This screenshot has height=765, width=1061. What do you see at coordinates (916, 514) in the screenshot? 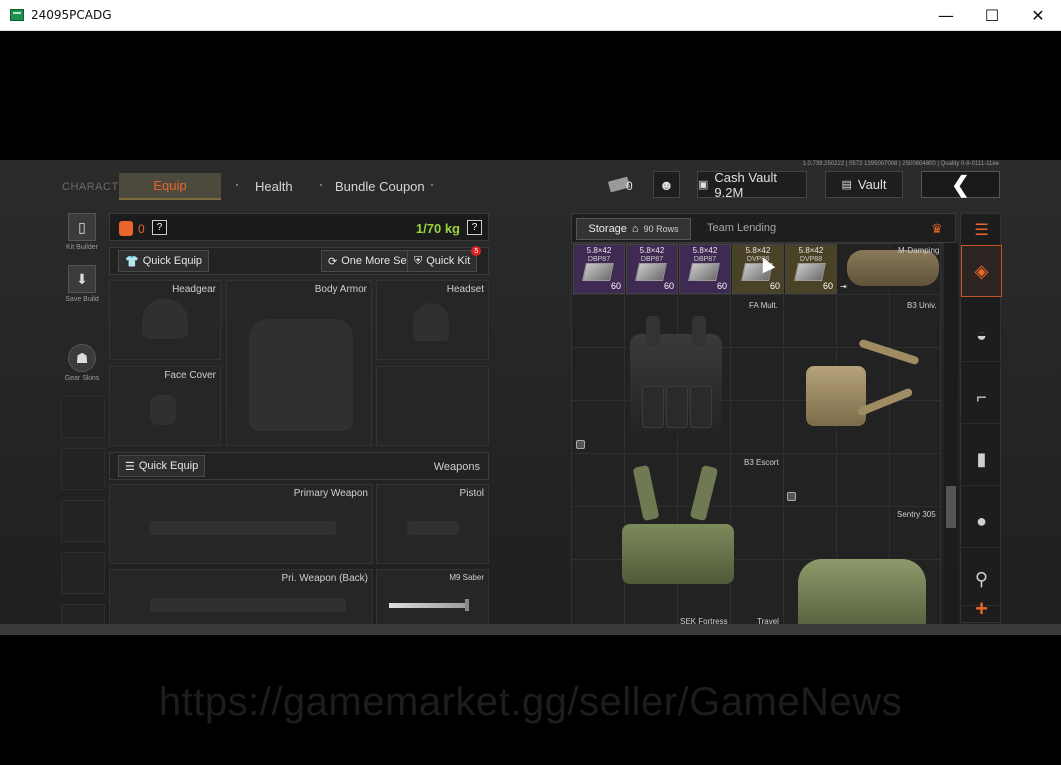
I see `sentry-305-label: Sentry 305` at bounding box center [916, 514].